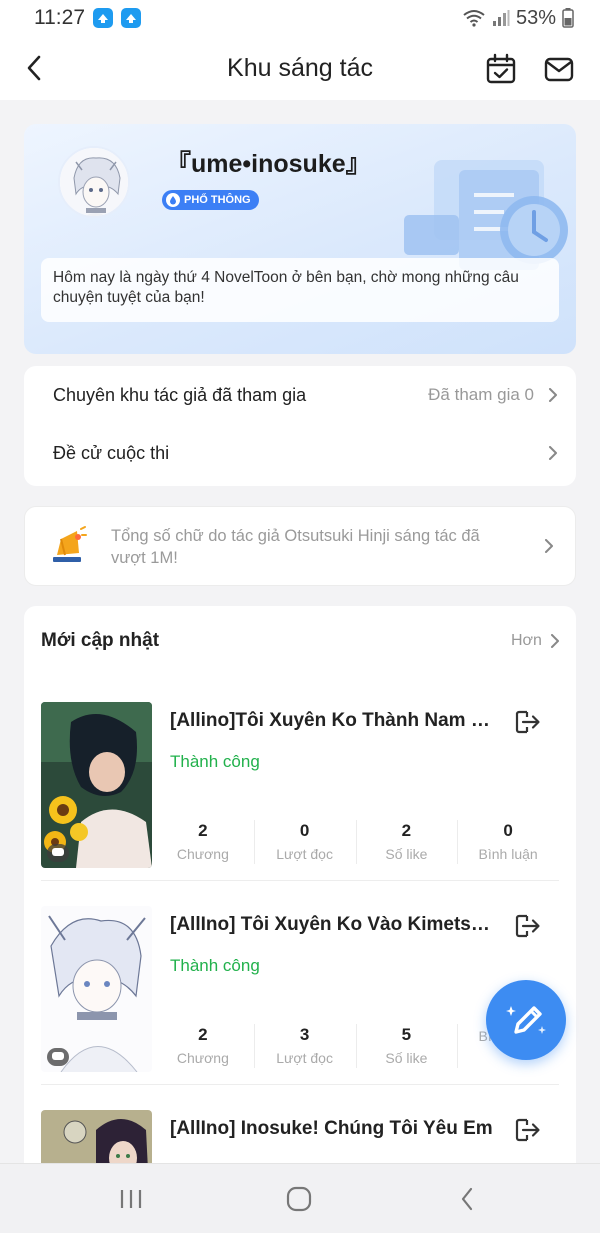  I want to click on contest-recommendation-row: Đề cử cuộc thi, so click(300, 453).